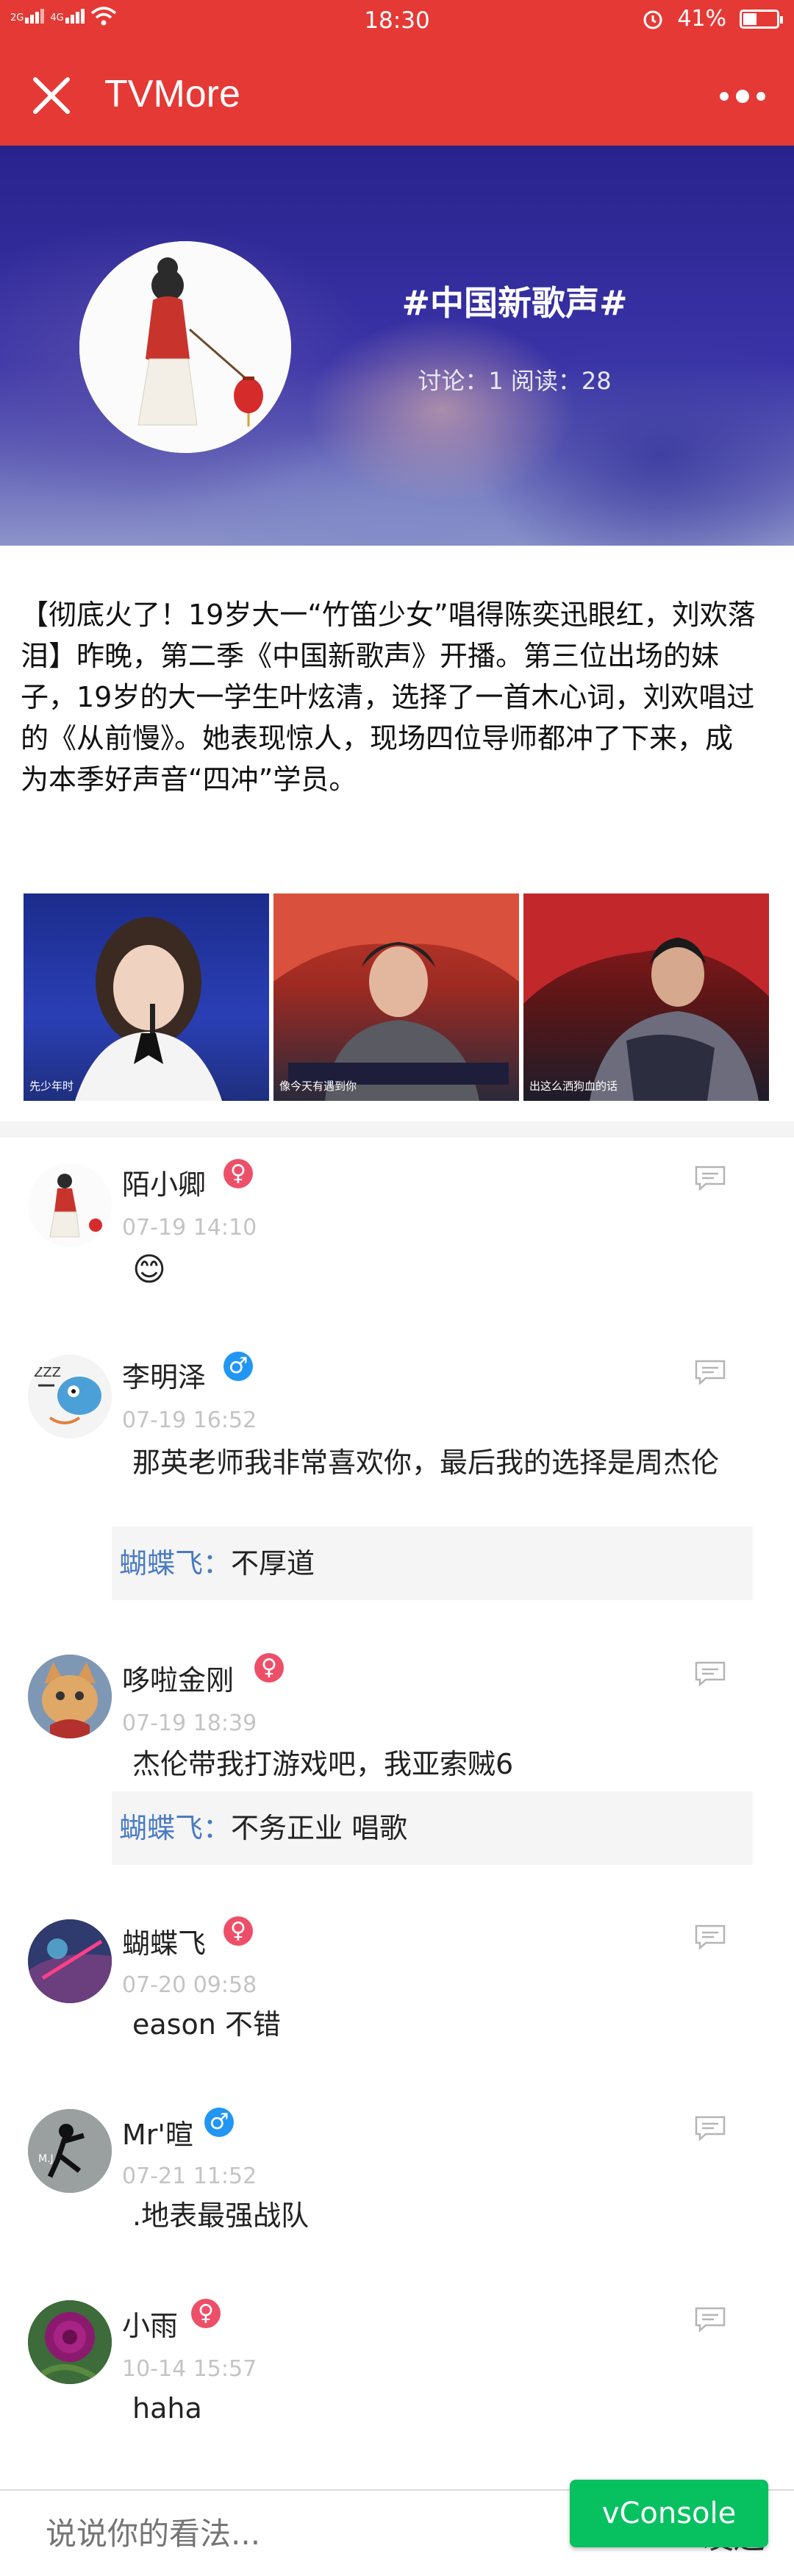 The height and width of the screenshot is (2576, 794). Describe the element at coordinates (303, 2533) in the screenshot. I see `comment-input` at that location.